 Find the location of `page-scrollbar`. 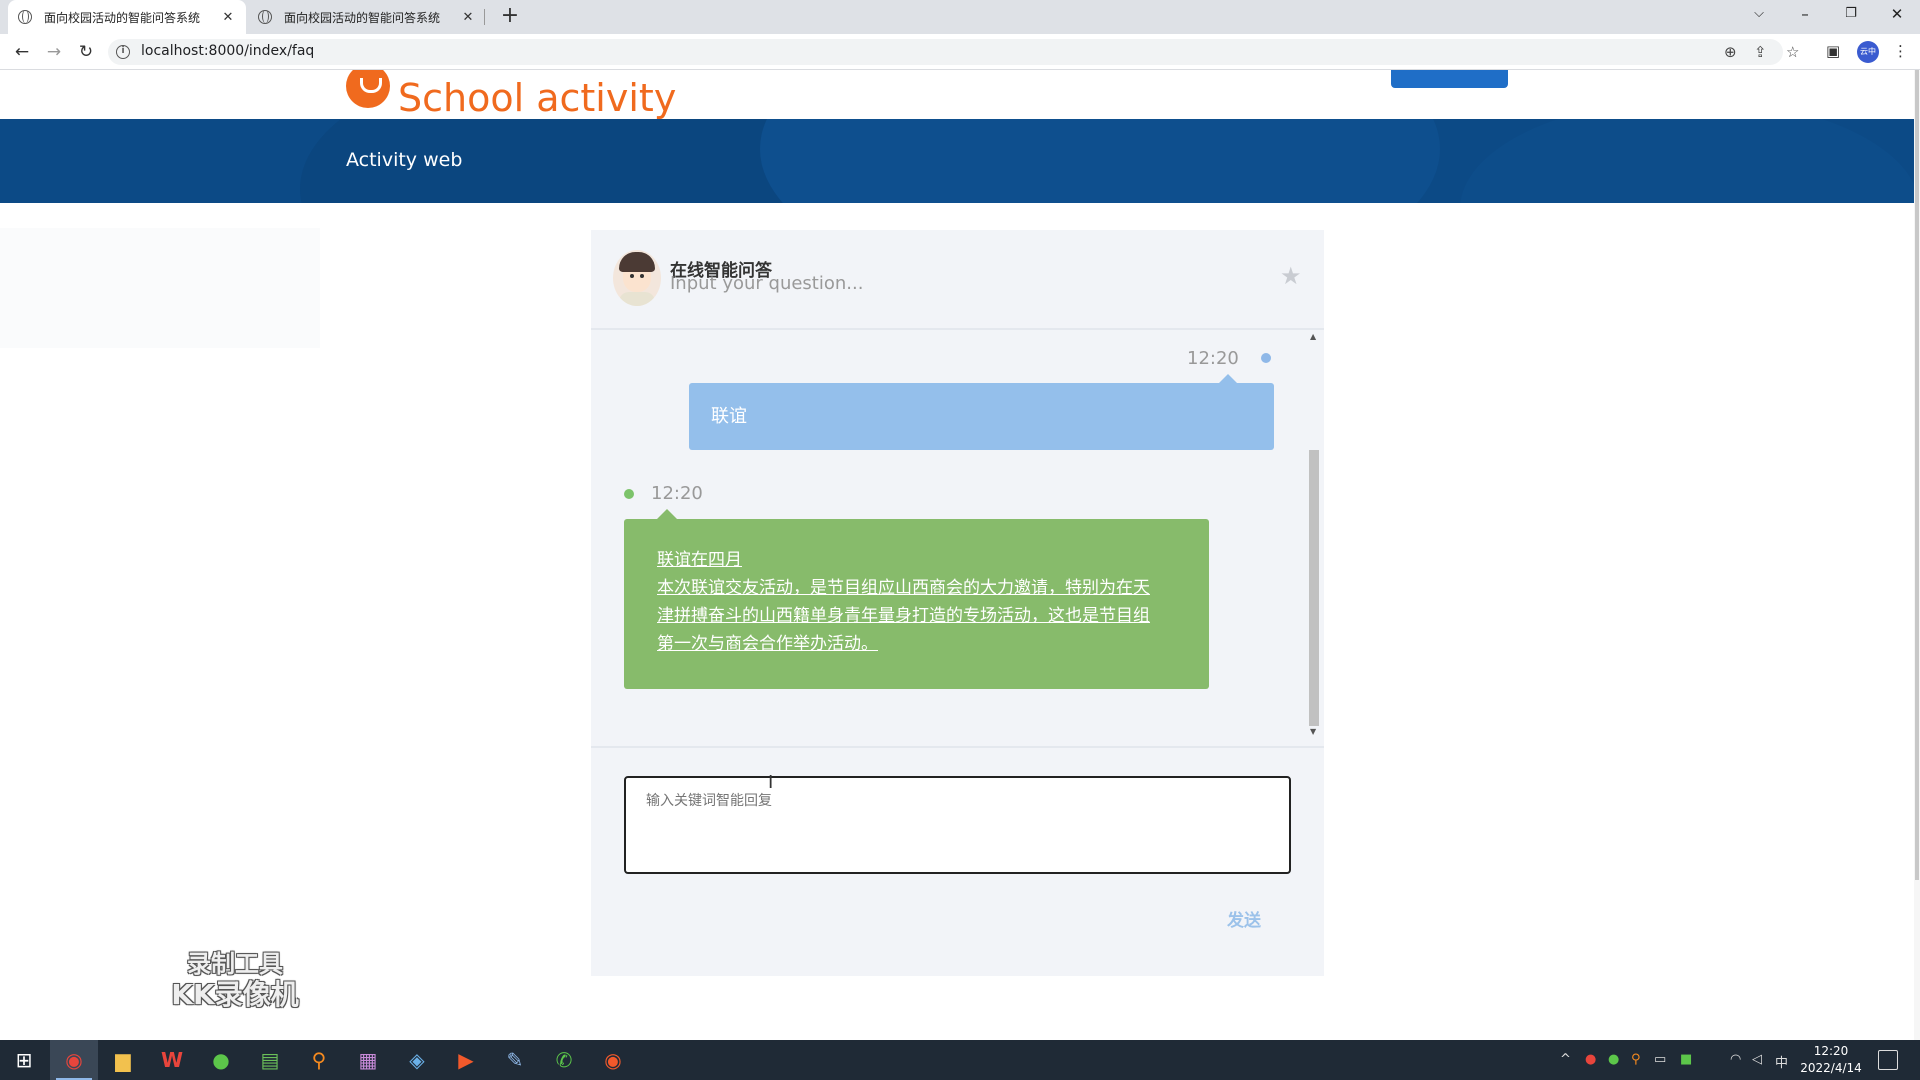

page-scrollbar is located at coordinates (1917, 555).